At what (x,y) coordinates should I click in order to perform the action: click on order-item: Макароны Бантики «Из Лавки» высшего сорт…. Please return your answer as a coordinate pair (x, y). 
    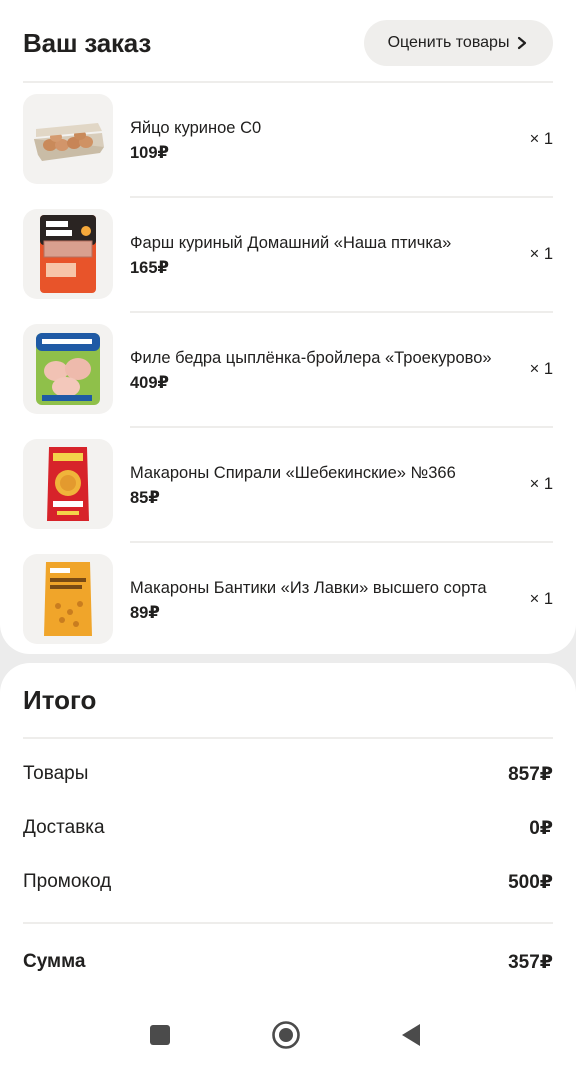
    Looking at the image, I should click on (288, 599).